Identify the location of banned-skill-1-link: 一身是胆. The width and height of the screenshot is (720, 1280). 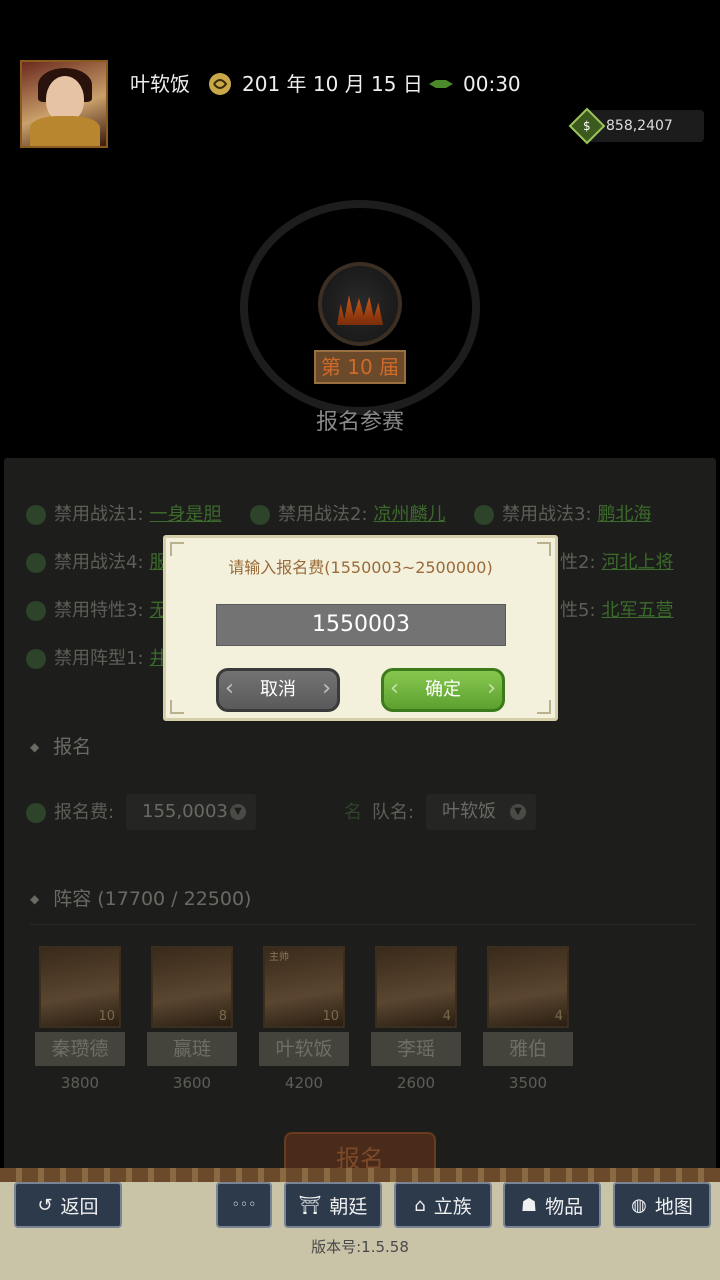
(186, 514).